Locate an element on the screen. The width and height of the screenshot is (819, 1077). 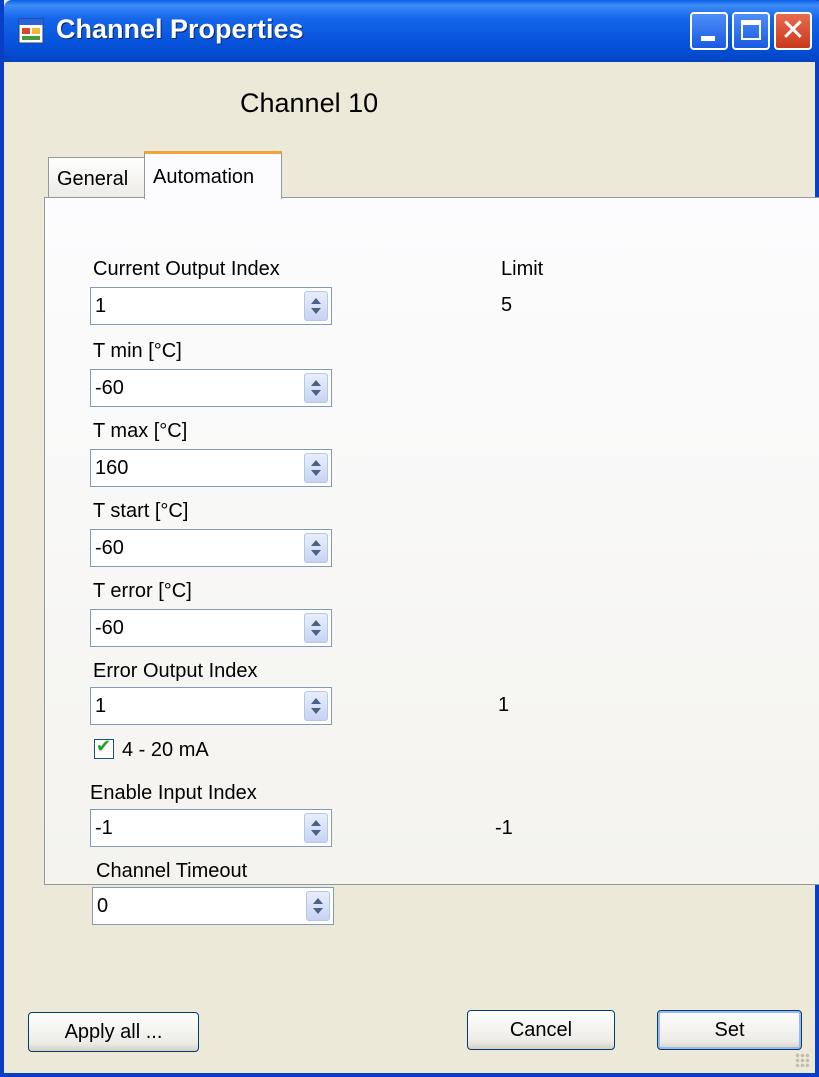
t-max-stepper: 160 is located at coordinates (211, 468).